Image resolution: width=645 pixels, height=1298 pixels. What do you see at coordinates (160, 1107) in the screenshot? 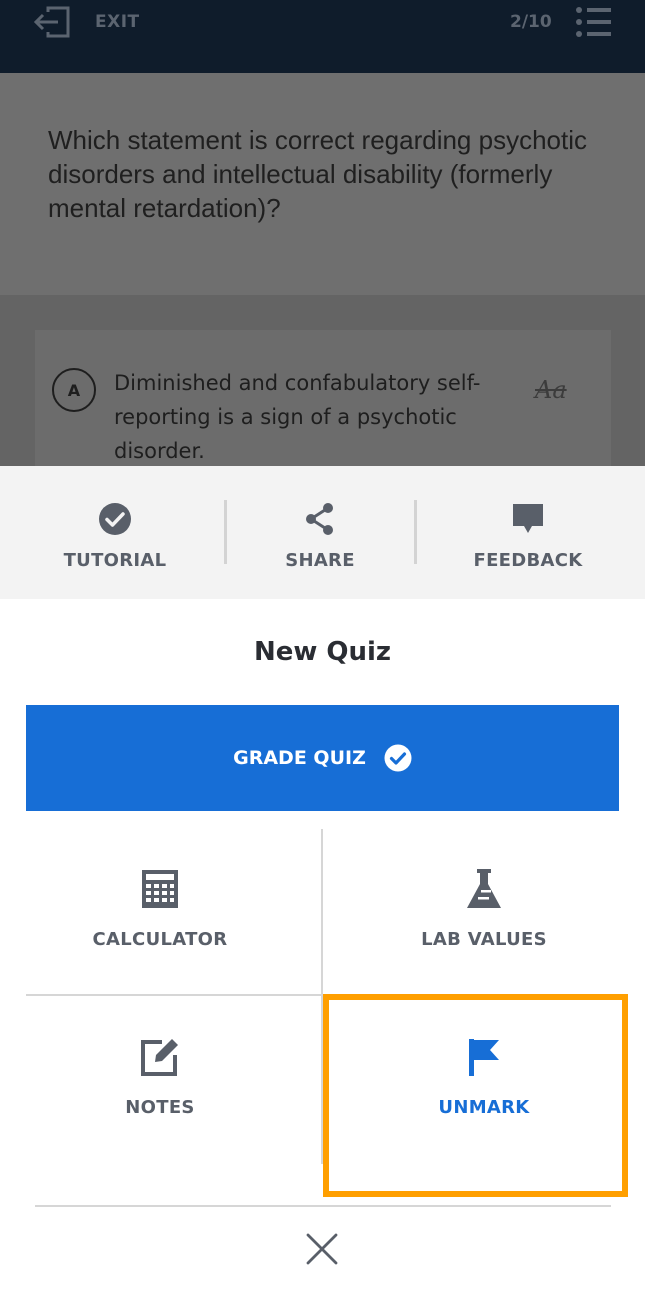
I see `notes-label: NOTES` at bounding box center [160, 1107].